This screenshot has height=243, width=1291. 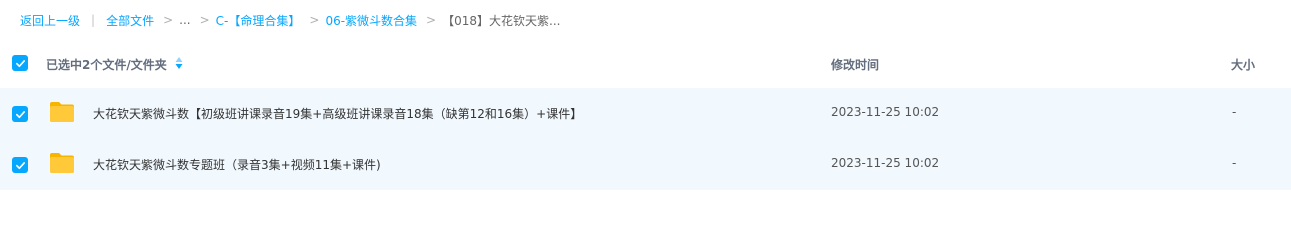 I want to click on select-all-checkbox, so click(x=20, y=63).